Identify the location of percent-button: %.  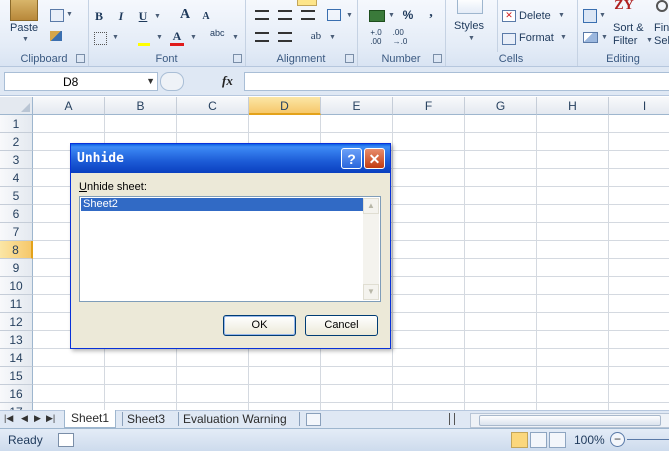
(408, 15).